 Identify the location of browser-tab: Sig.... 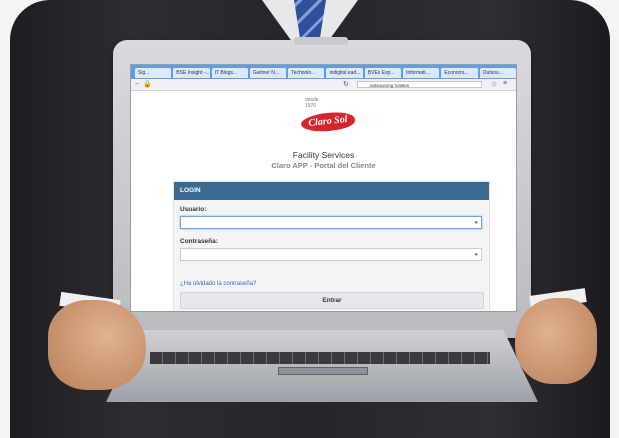
(153, 73).